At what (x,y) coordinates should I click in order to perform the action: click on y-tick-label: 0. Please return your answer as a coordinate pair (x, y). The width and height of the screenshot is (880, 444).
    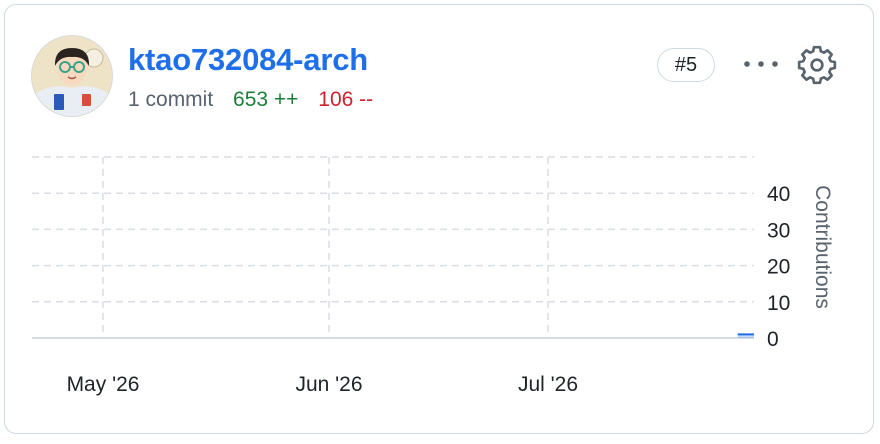
    Looking at the image, I should click on (773, 339).